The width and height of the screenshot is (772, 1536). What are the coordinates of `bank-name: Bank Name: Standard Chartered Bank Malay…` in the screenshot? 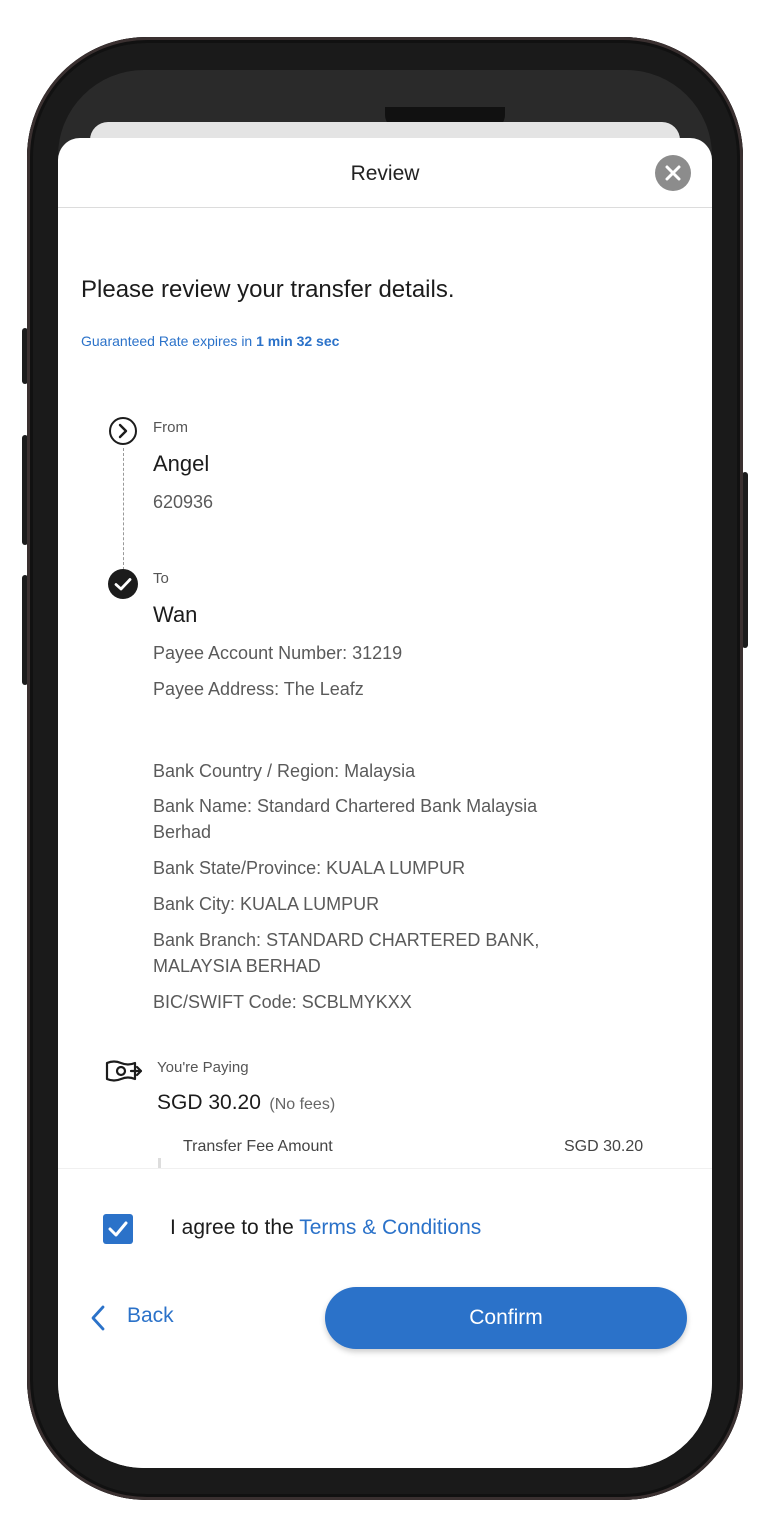 It's located at (345, 819).